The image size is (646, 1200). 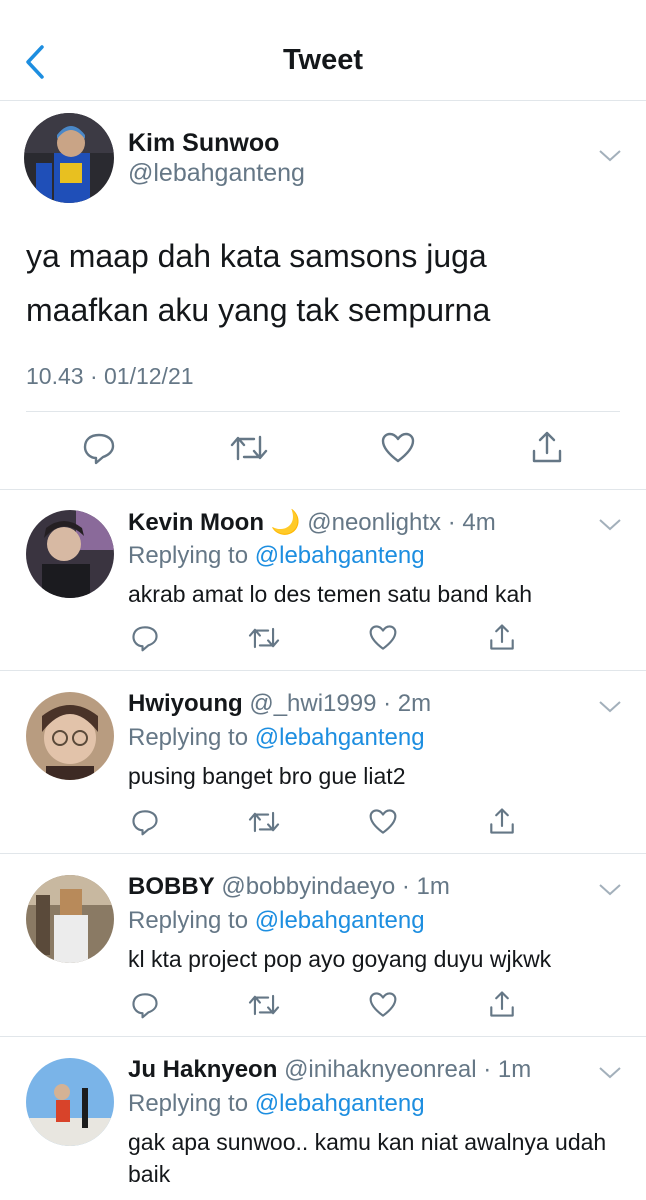 What do you see at coordinates (216, 173) in the screenshot?
I see `author-handle: @lebahganteng` at bounding box center [216, 173].